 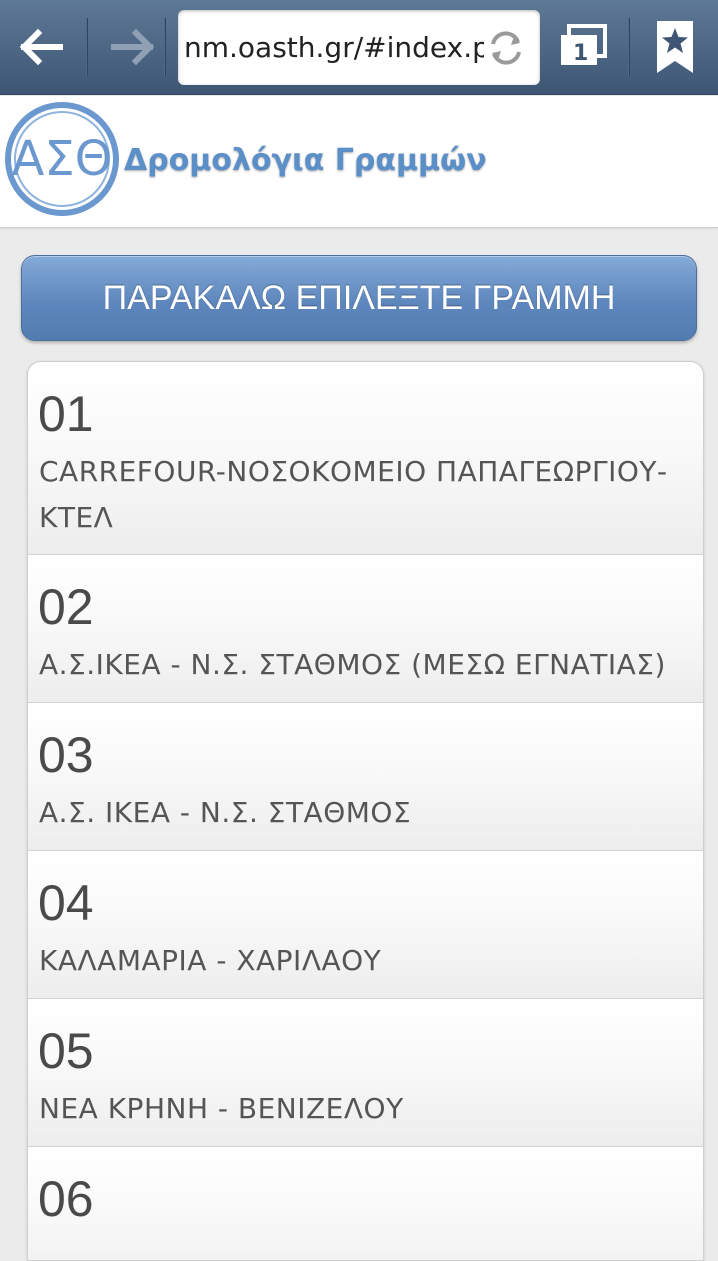 I want to click on line-number: 04, so click(x=66, y=903).